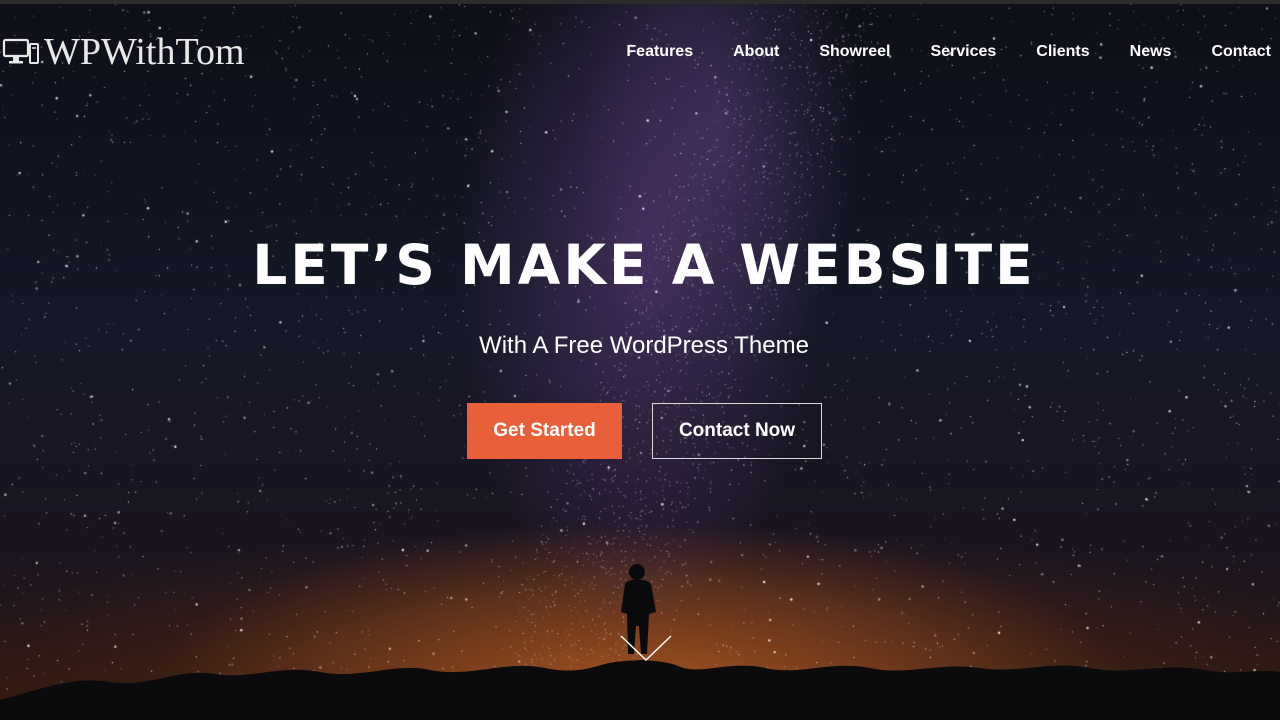 The height and width of the screenshot is (720, 1280). I want to click on site-title: WPWithTom, so click(144, 52).